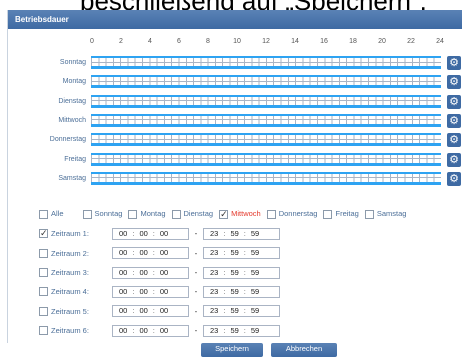  I want to click on day-checkbox-option: Alle, so click(51, 214).